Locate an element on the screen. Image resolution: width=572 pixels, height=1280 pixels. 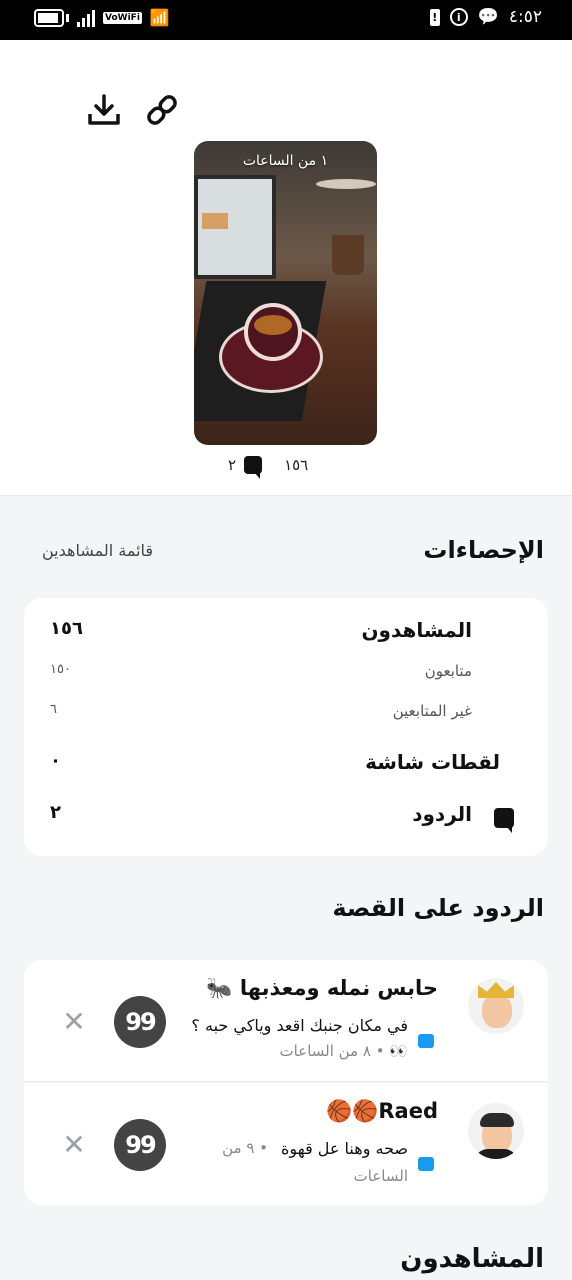
stat-row-viewers: المشاهدون ١٥٦ is located at coordinates (286, 636).